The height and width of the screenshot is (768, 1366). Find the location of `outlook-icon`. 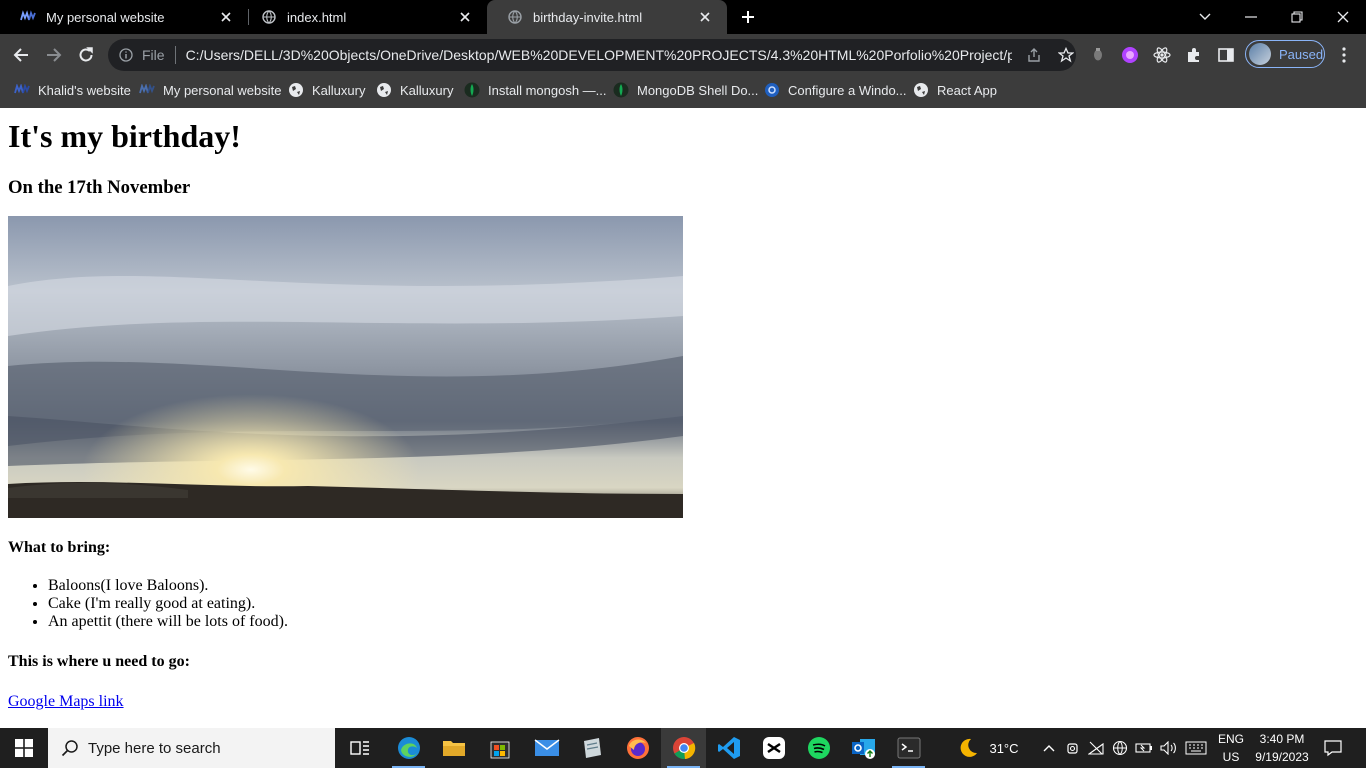

outlook-icon is located at coordinates (863, 748).